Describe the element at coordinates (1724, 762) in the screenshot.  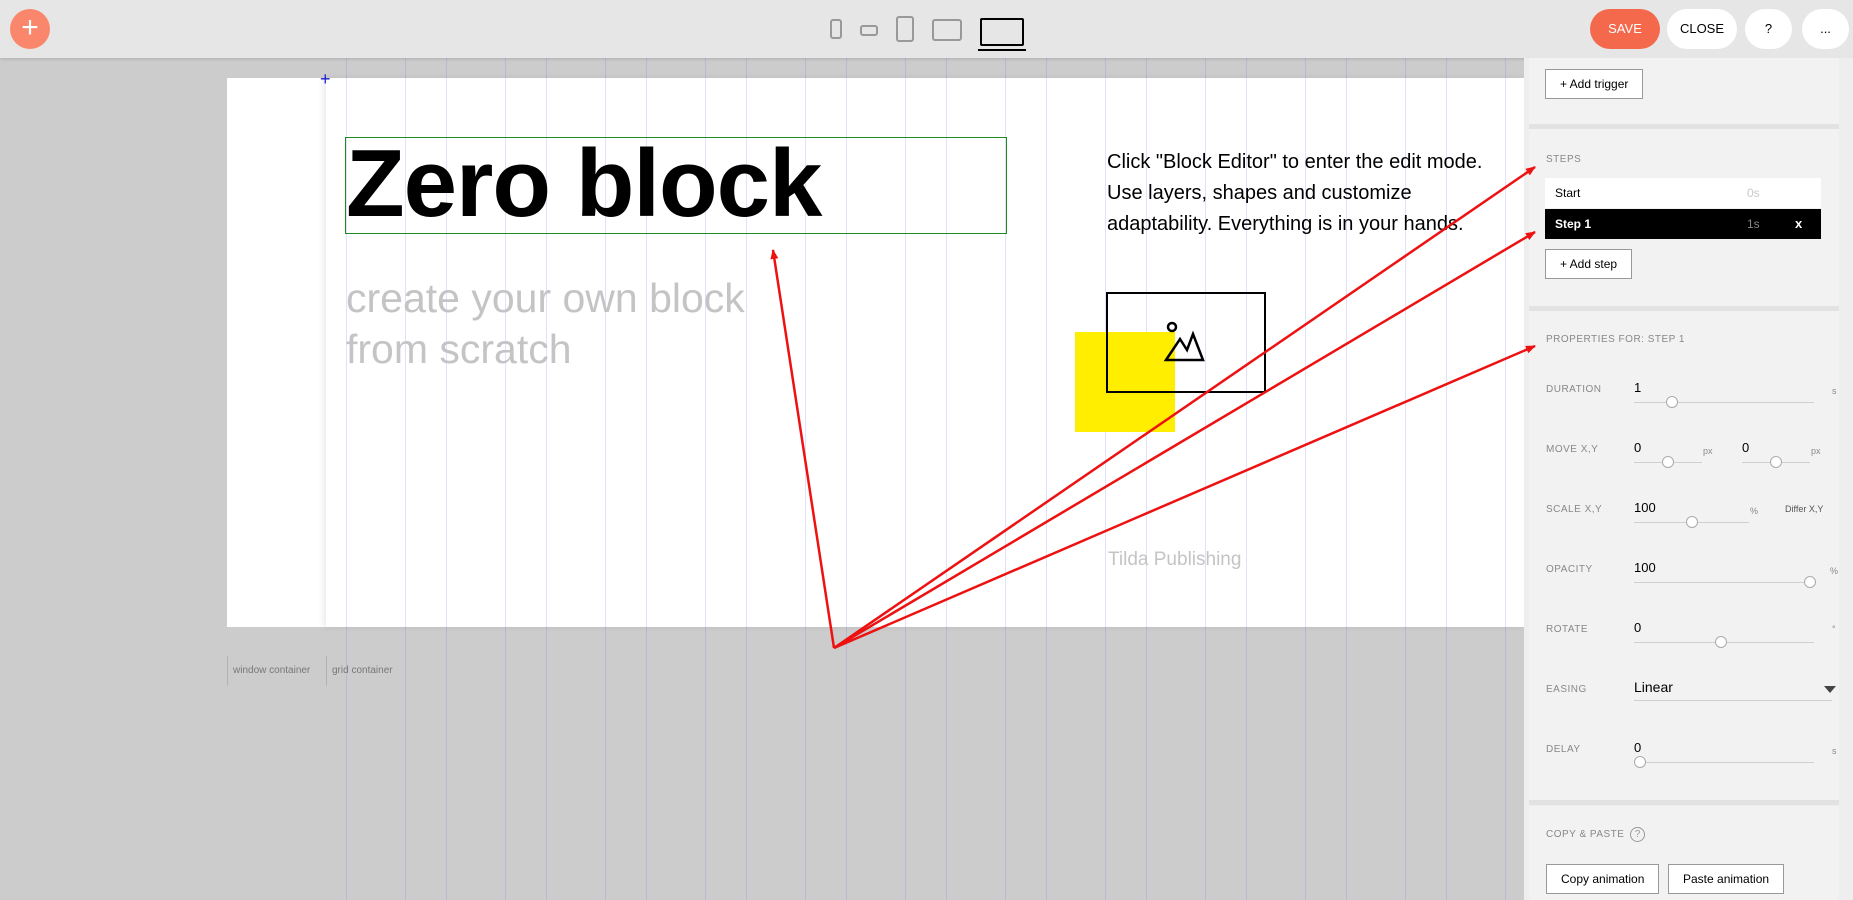
I see `delay-slider` at that location.